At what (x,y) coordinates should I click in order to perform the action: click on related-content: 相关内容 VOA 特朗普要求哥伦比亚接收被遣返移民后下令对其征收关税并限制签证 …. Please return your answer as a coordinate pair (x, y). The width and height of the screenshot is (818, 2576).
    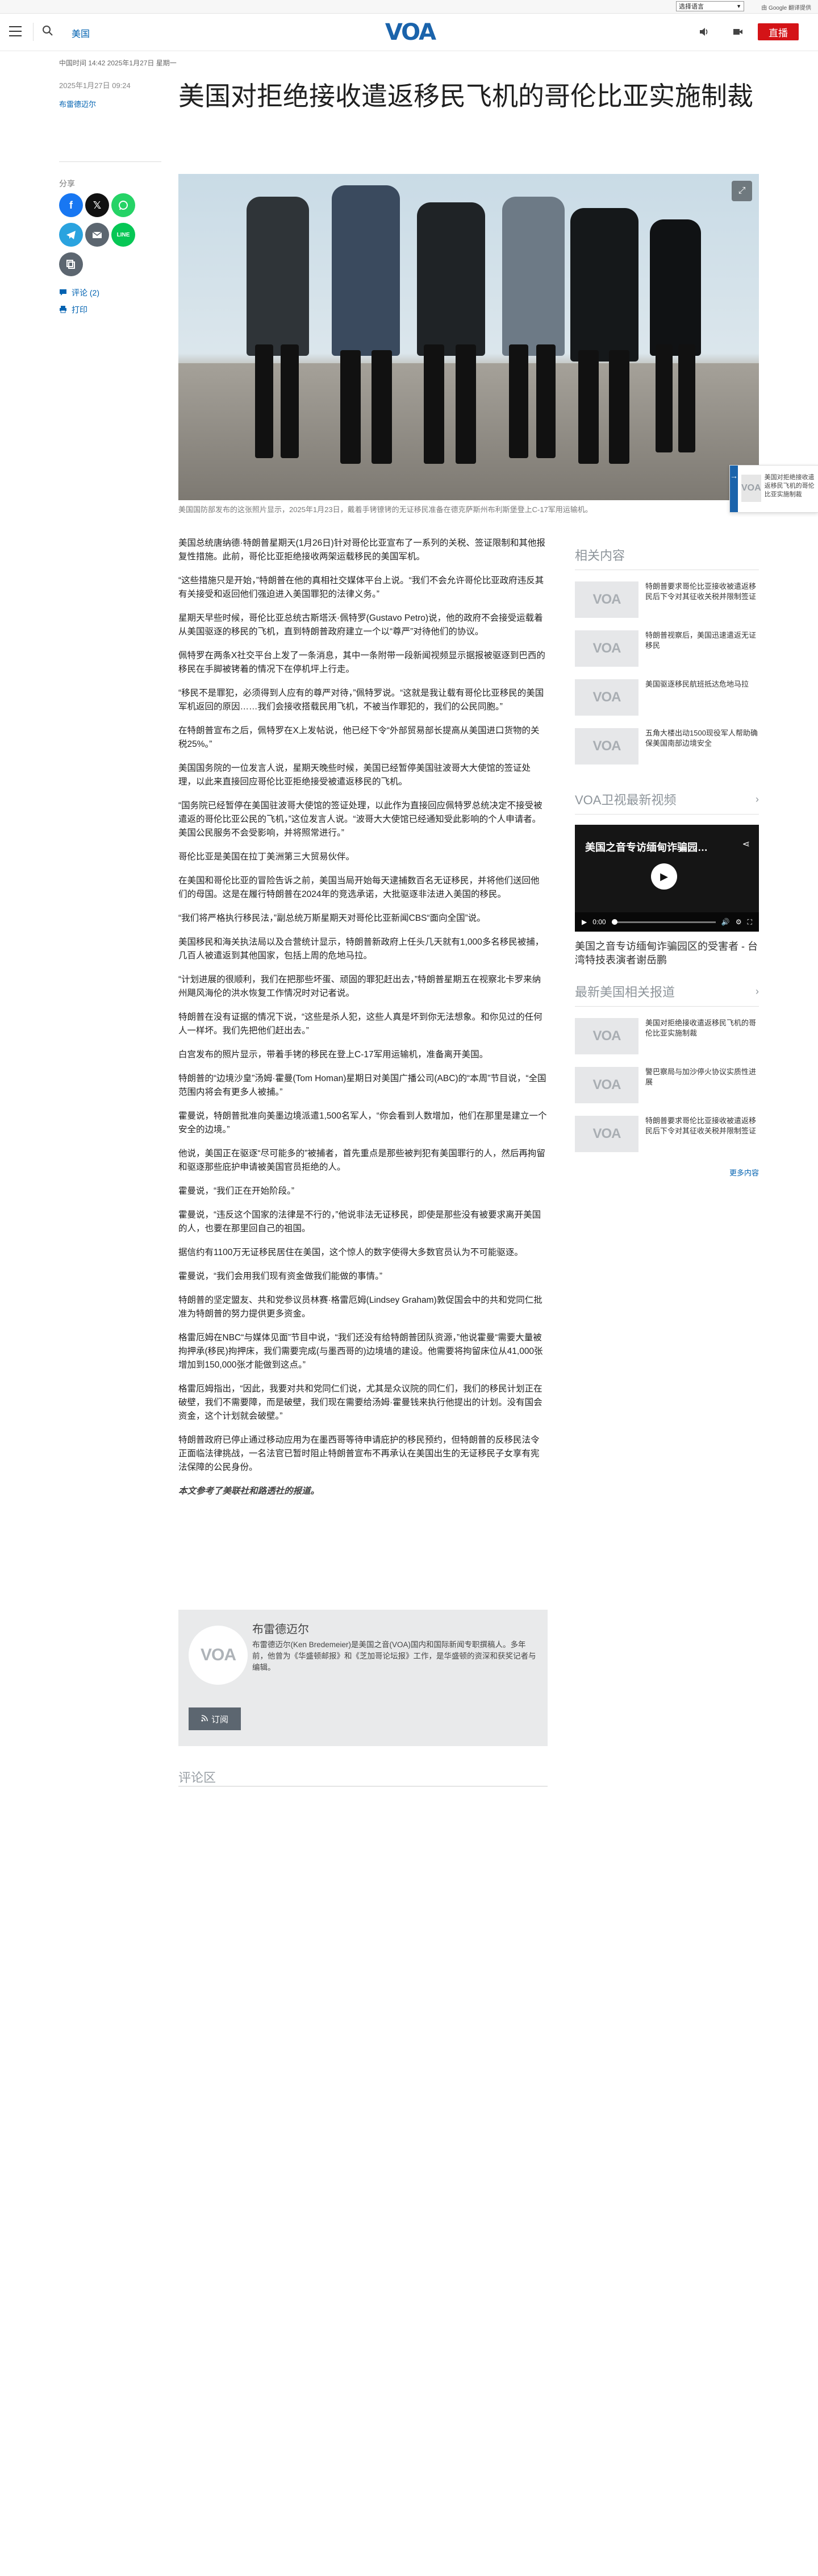
    Looking at the image, I should click on (667, 656).